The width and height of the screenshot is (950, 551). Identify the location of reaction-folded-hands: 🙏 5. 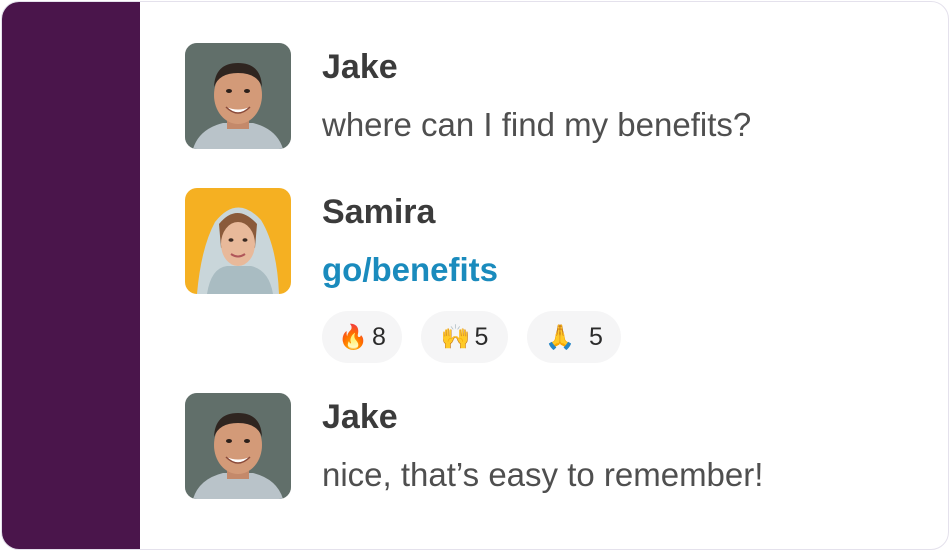
(574, 337).